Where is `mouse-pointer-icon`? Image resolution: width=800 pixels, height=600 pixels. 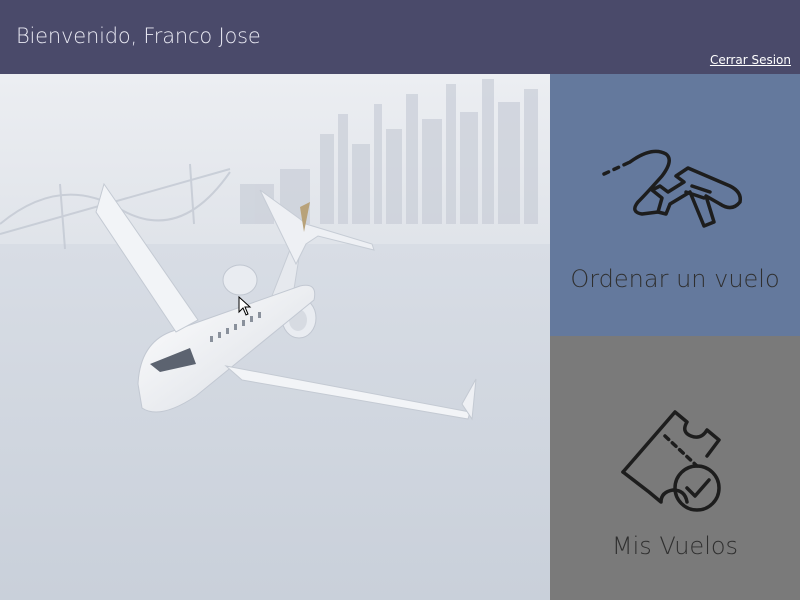 mouse-pointer-icon is located at coordinates (245, 307).